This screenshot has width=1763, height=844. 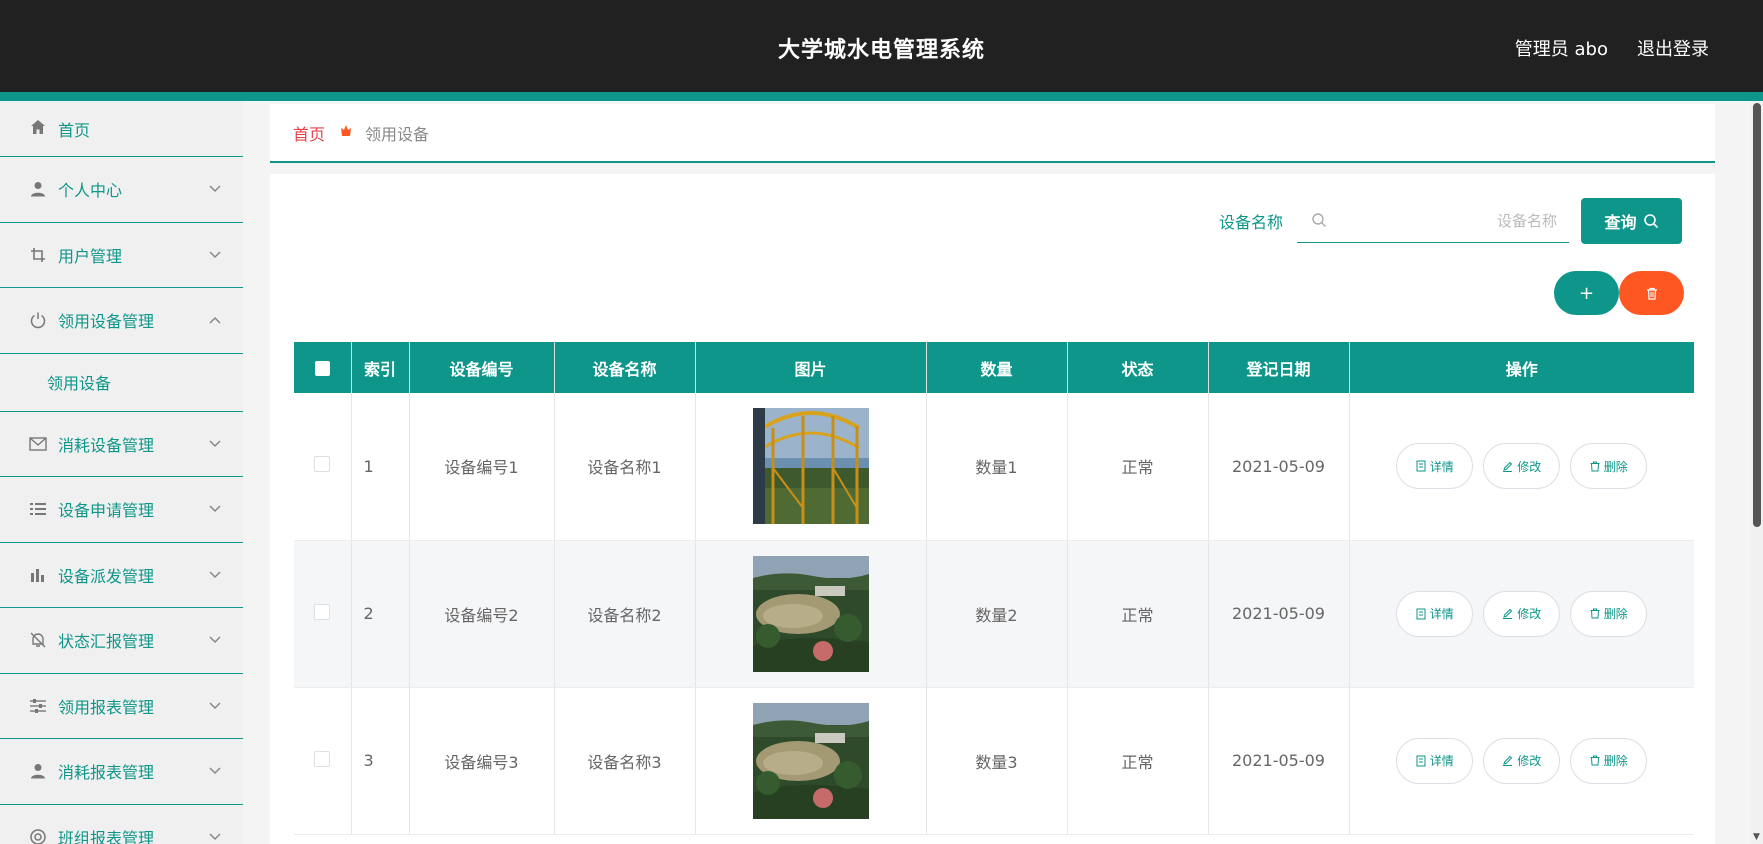 I want to click on sidebar-item-label: 设备派发管理, so click(x=106, y=576).